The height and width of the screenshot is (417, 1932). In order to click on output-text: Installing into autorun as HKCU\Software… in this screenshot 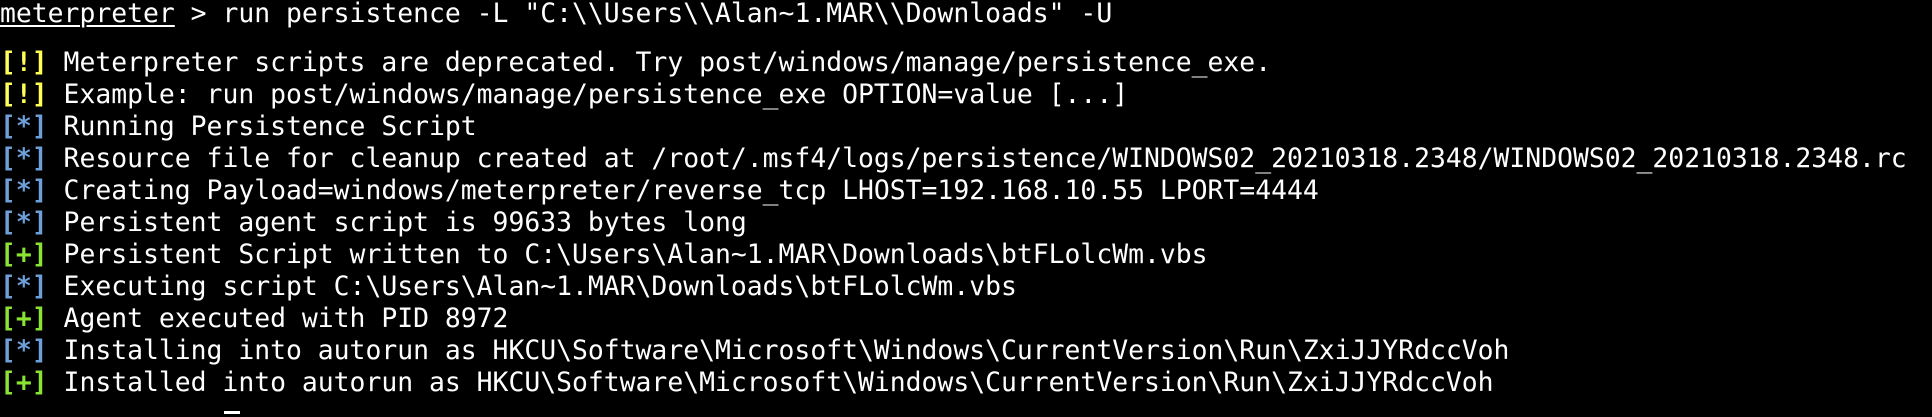, I will do `click(778, 350)`.